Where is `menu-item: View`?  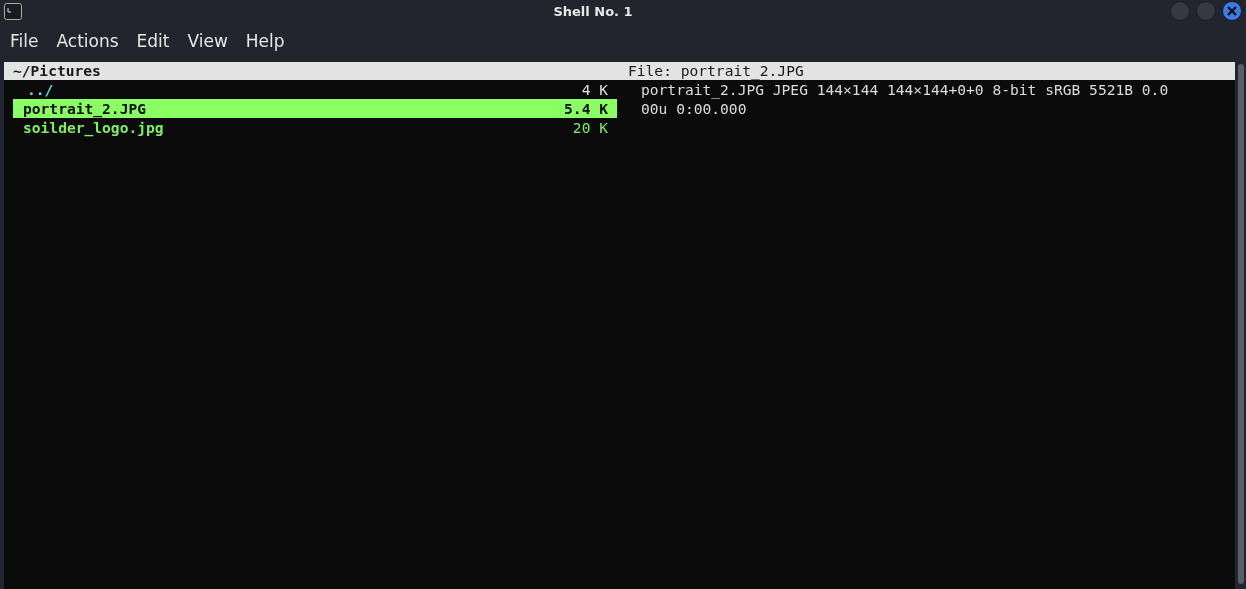
menu-item: View is located at coordinates (207, 41).